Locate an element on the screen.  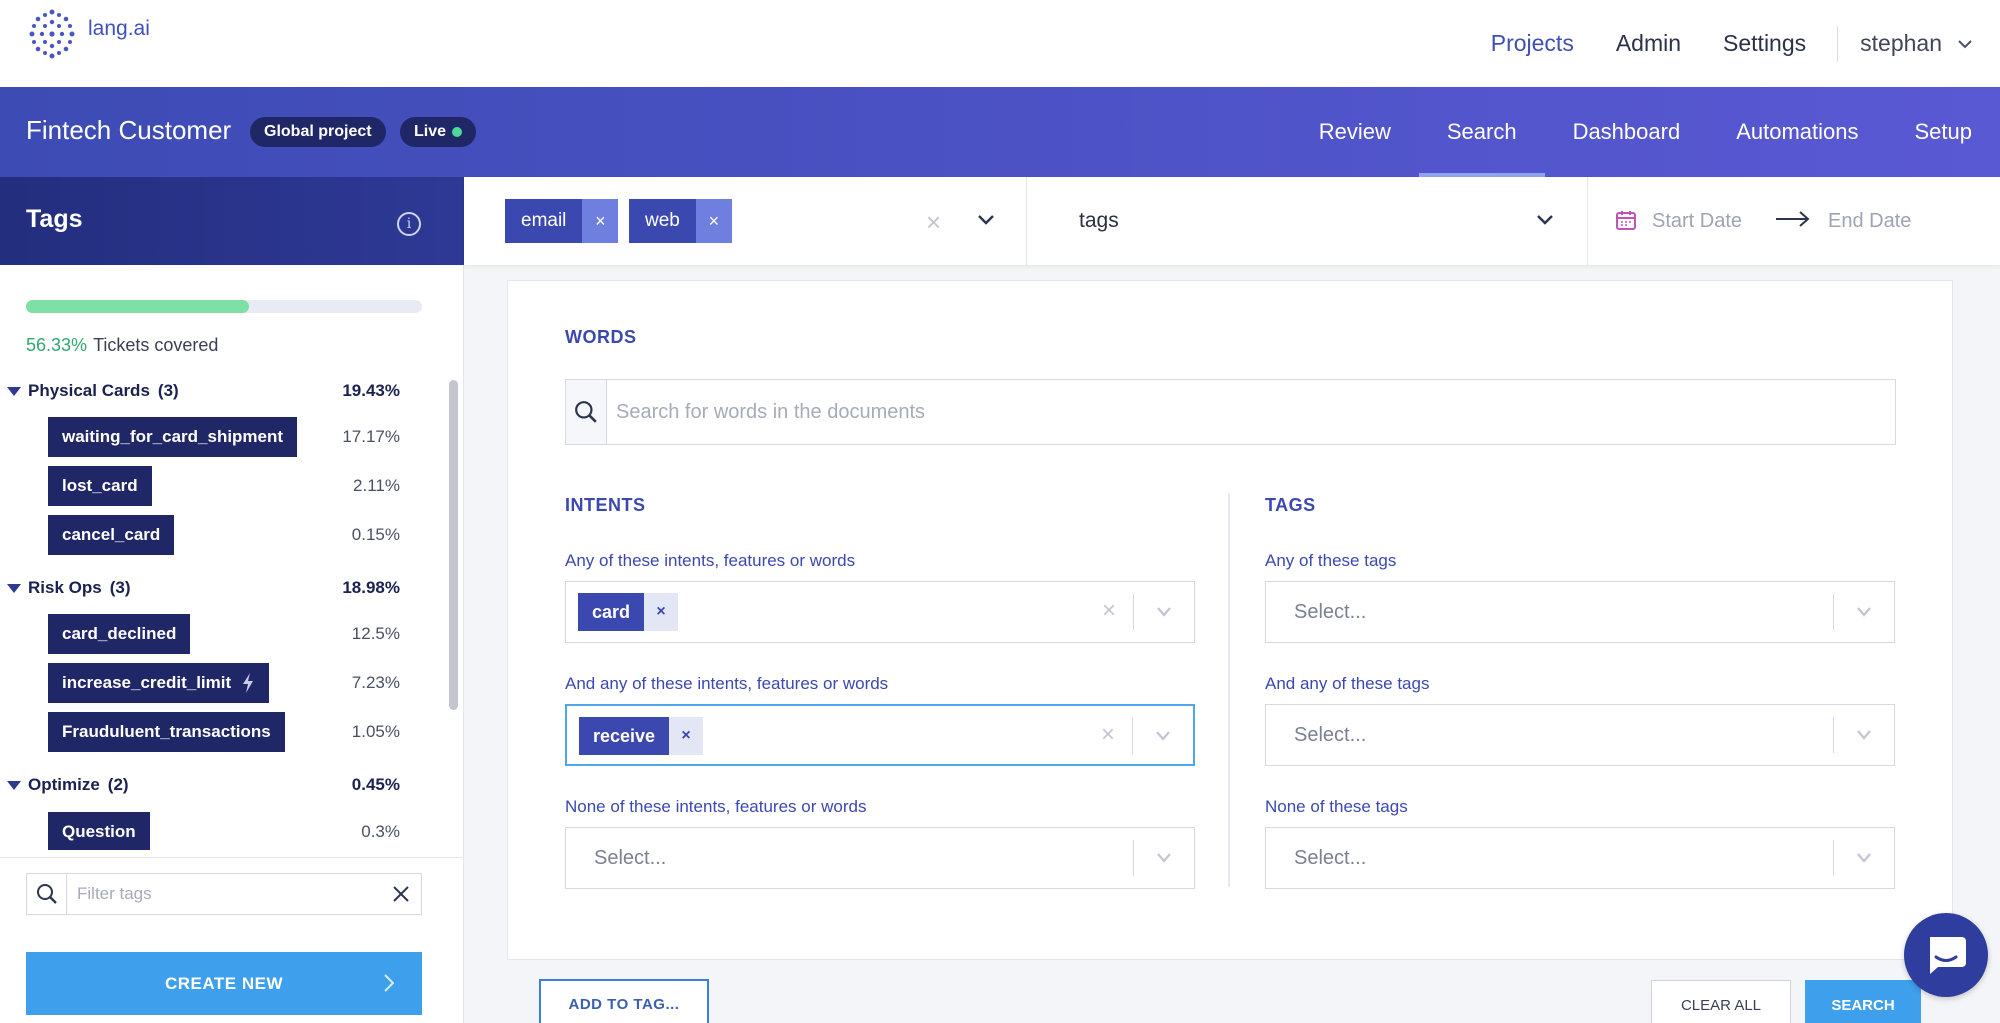
group-count: (2) is located at coordinates (118, 784).